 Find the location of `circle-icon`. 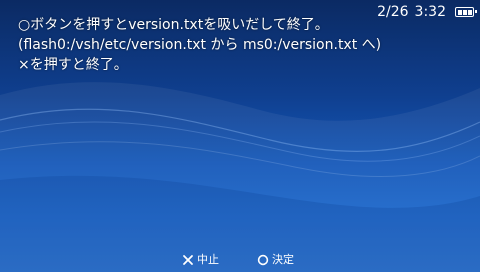

circle-icon is located at coordinates (263, 260).